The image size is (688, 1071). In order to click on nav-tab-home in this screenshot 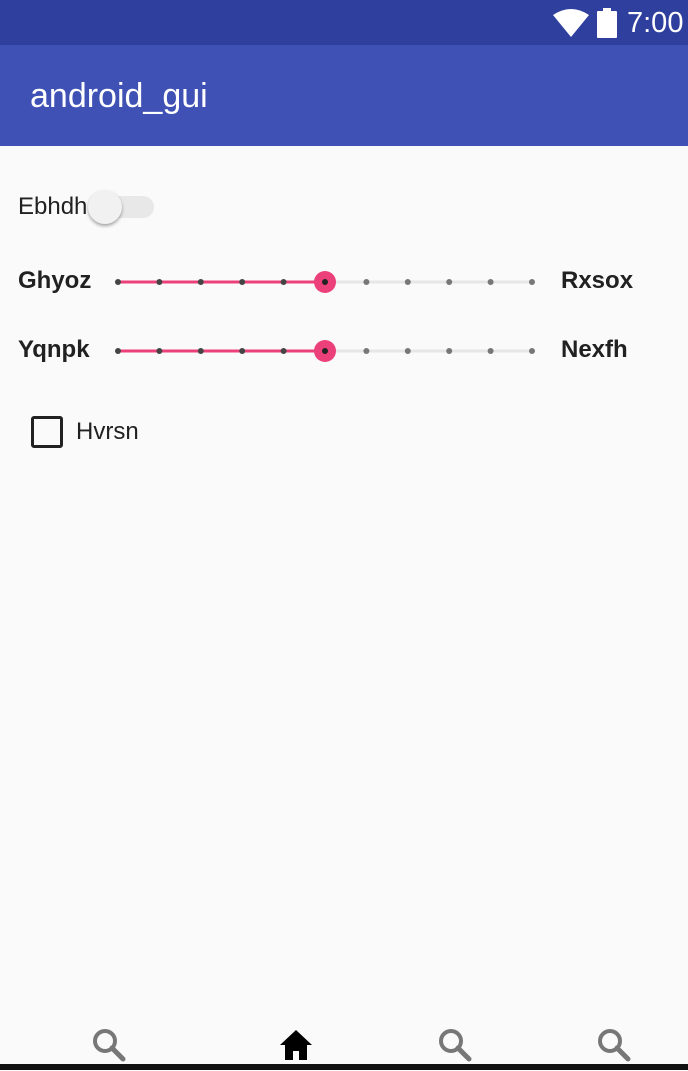, I will do `click(296, 1046)`.